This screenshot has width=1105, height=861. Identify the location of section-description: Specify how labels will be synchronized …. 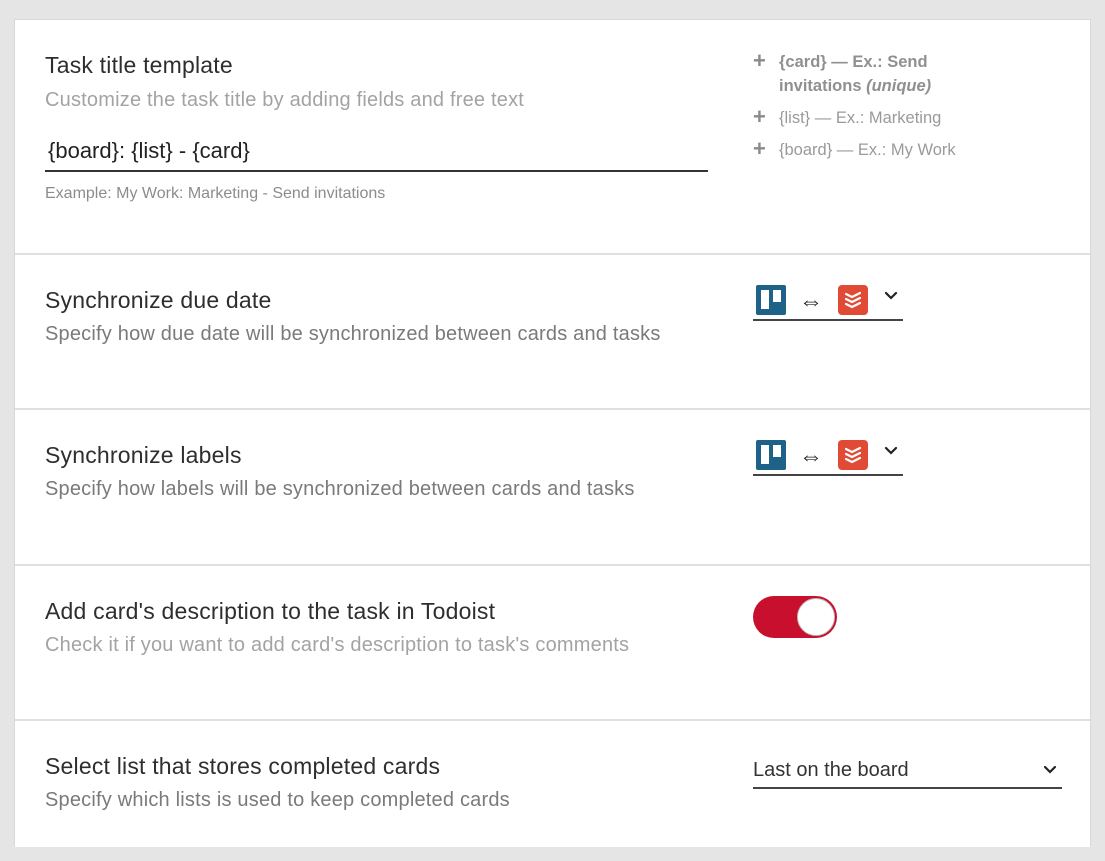
(340, 489).